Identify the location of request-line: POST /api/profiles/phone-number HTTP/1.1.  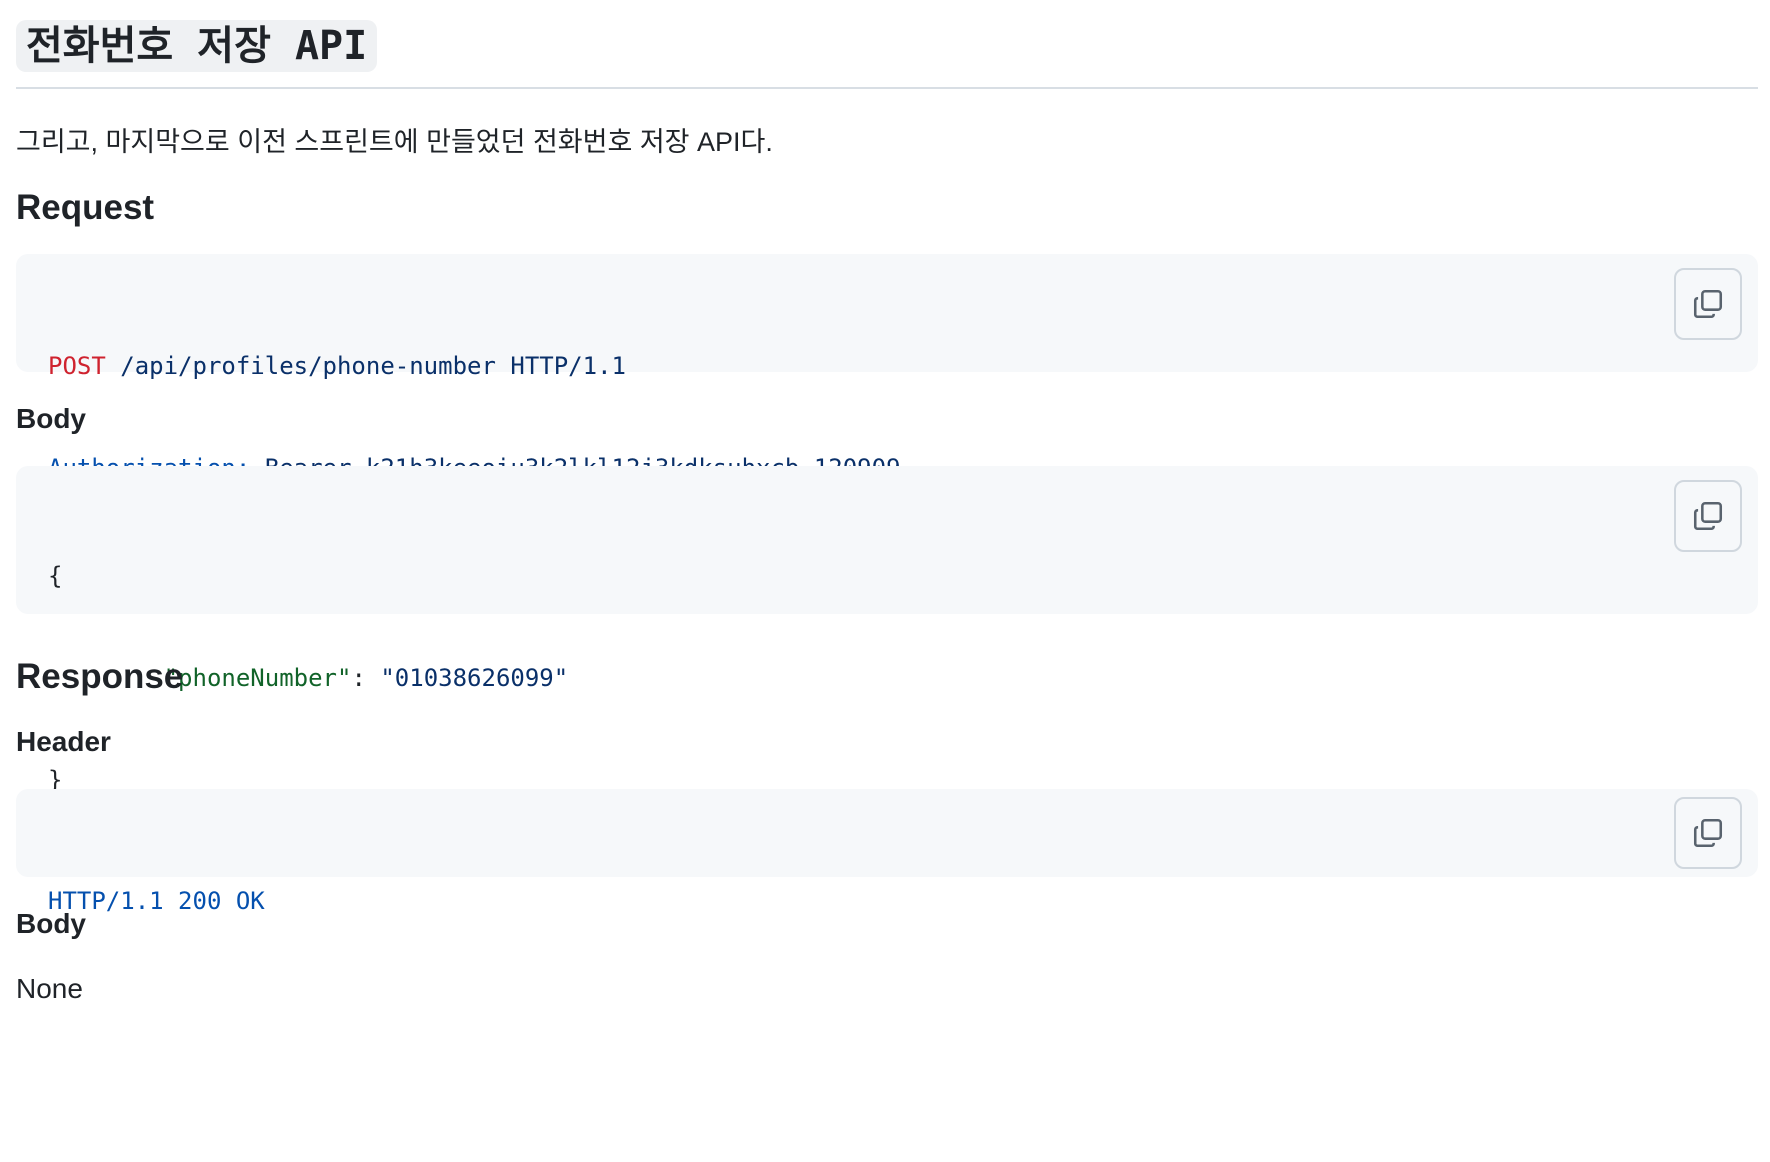
(474, 366).